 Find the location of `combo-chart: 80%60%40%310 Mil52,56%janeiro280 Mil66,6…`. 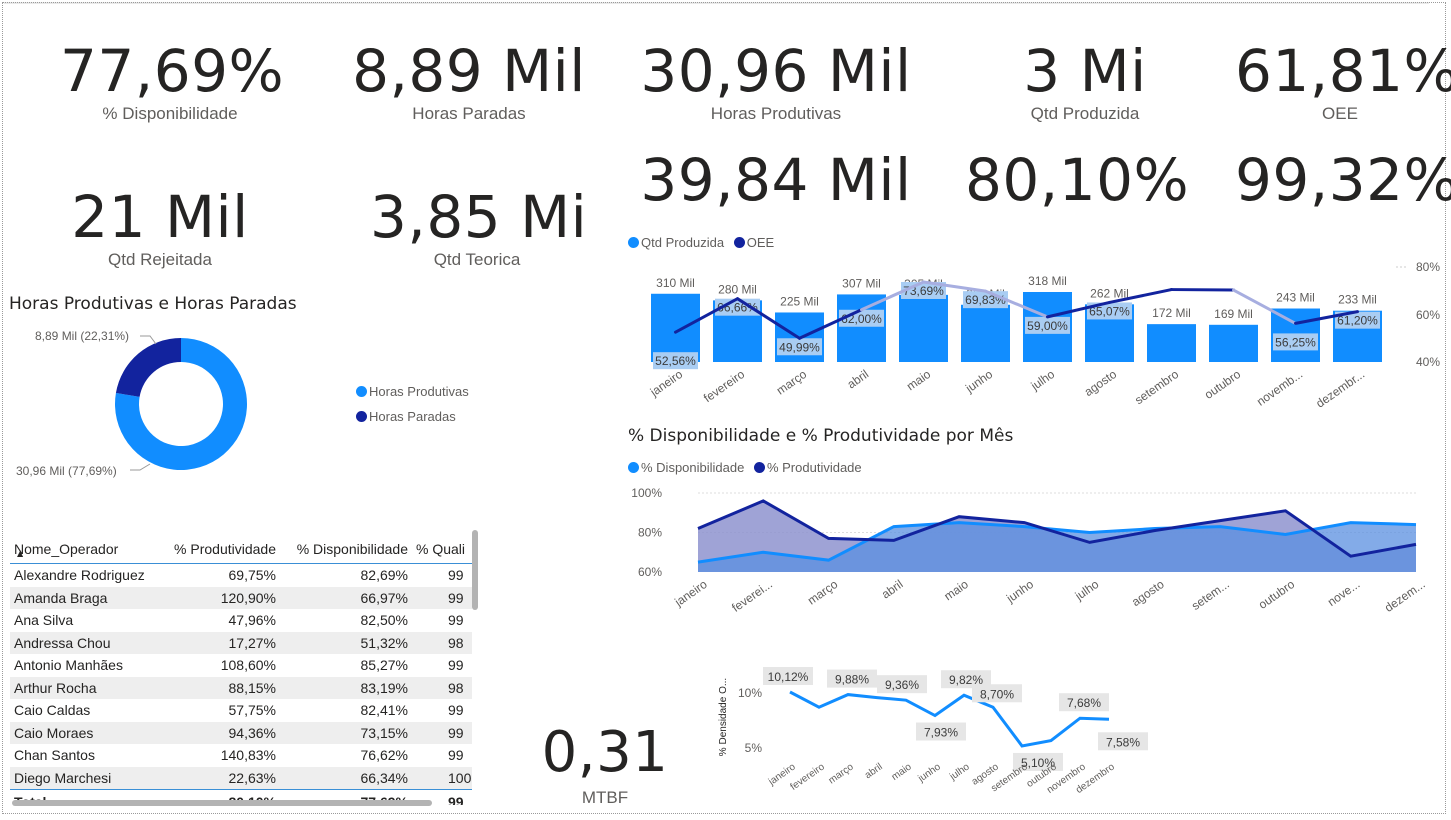

combo-chart: 80%60%40%310 Mil52,56%janeiro280 Mil66,6… is located at coordinates (1032, 337).